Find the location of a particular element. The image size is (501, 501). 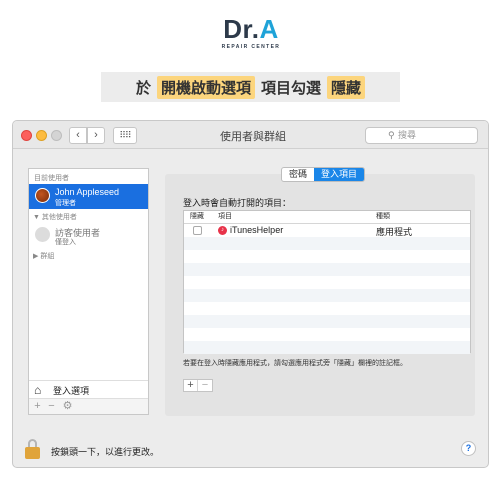

column-kind: 種類 is located at coordinates (383, 217).